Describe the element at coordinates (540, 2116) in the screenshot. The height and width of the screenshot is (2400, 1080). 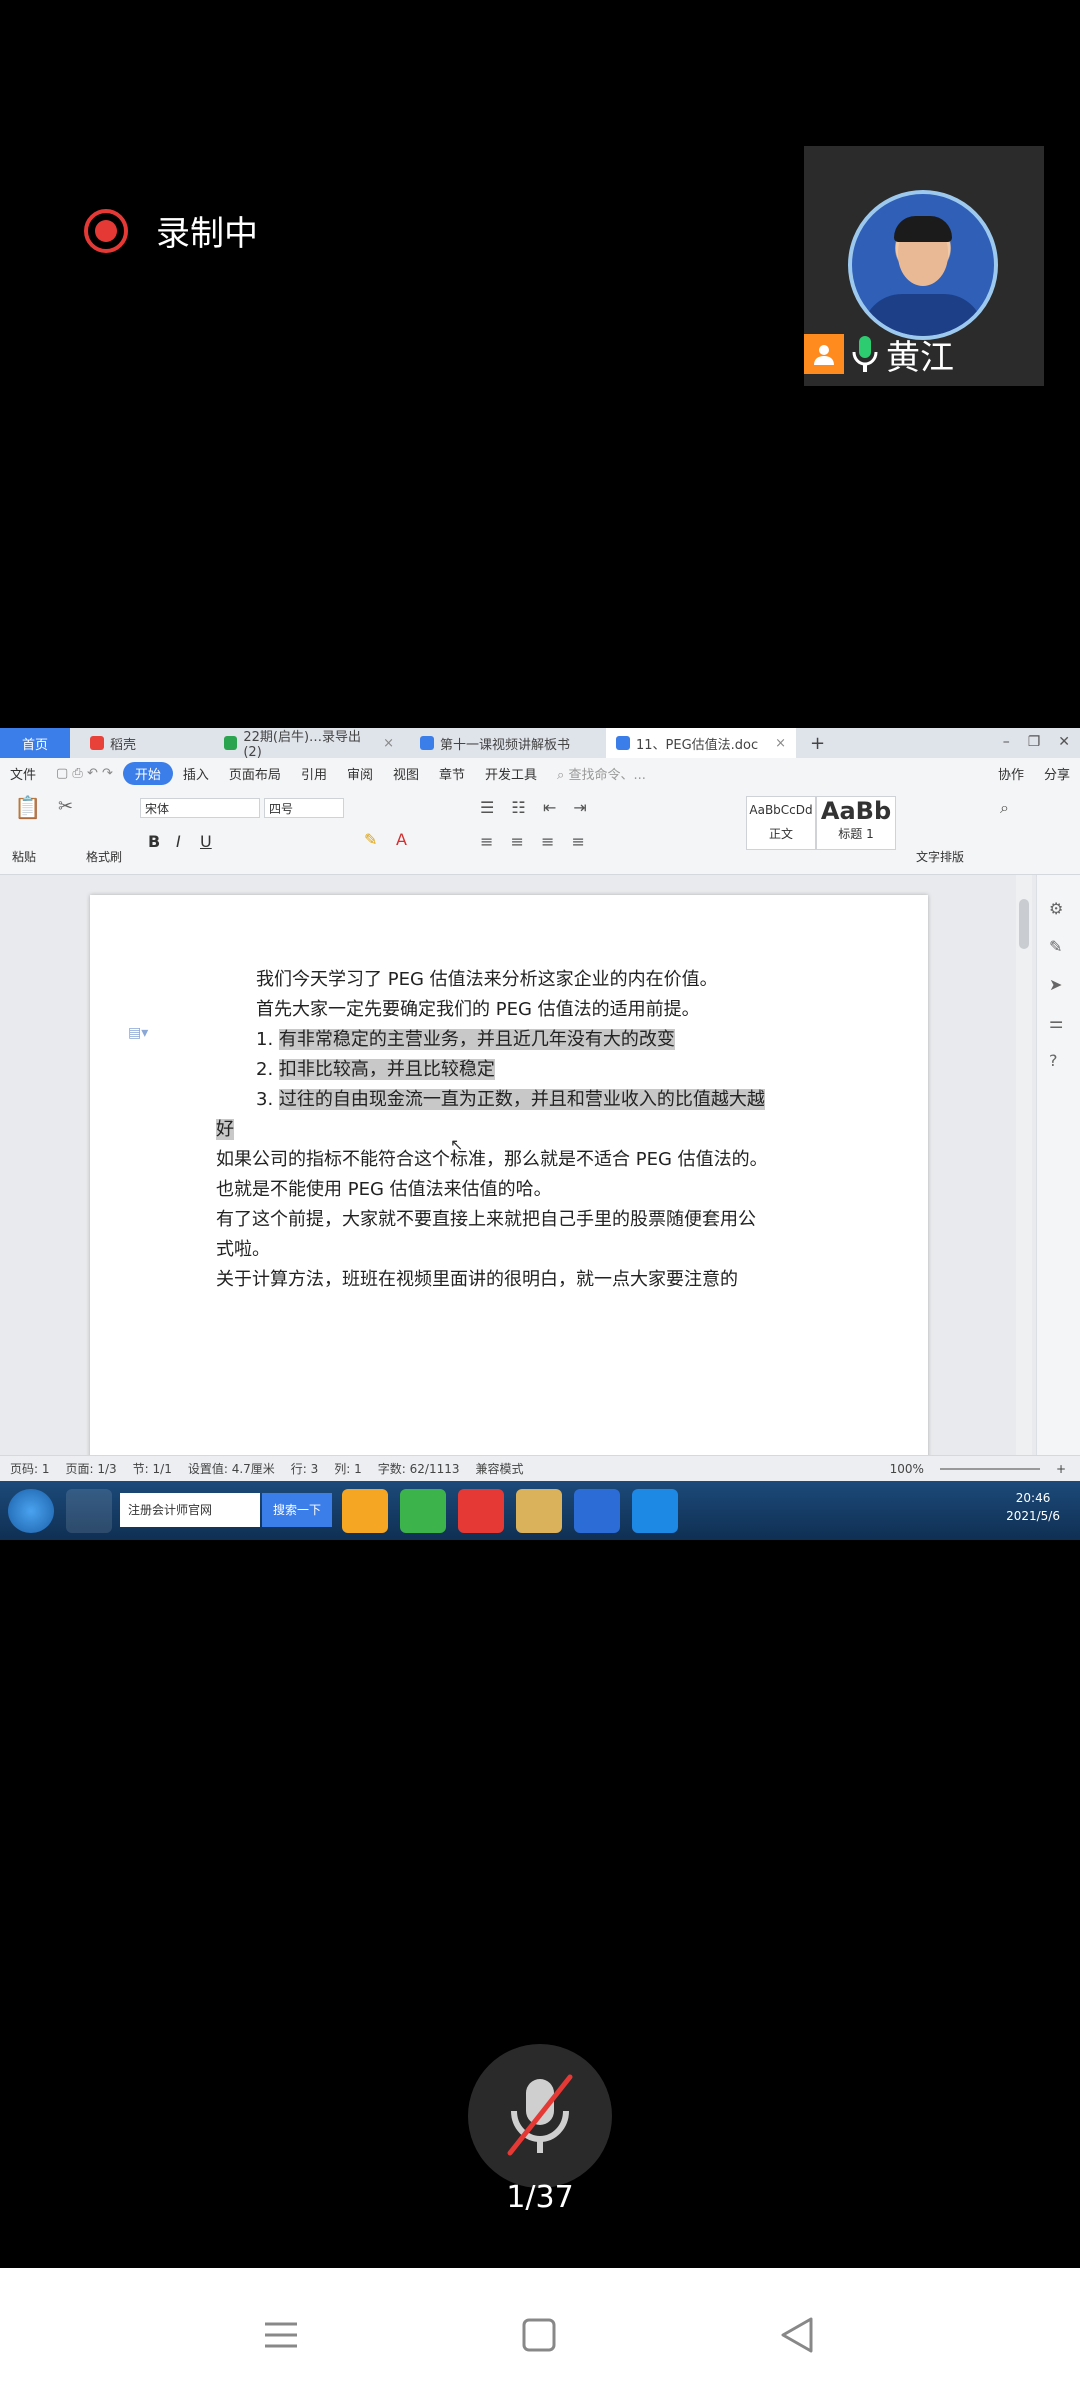
I see `mute-button` at that location.